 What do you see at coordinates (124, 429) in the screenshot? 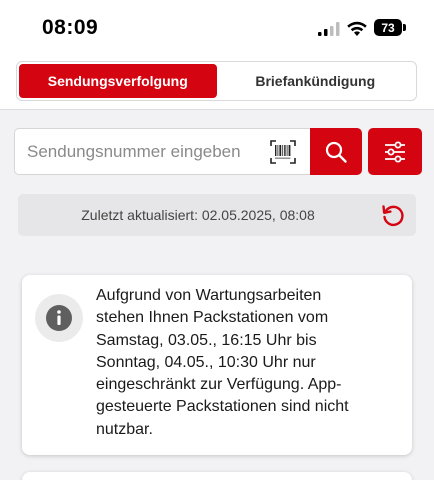
I see `notice-line: nutzbar.` at bounding box center [124, 429].